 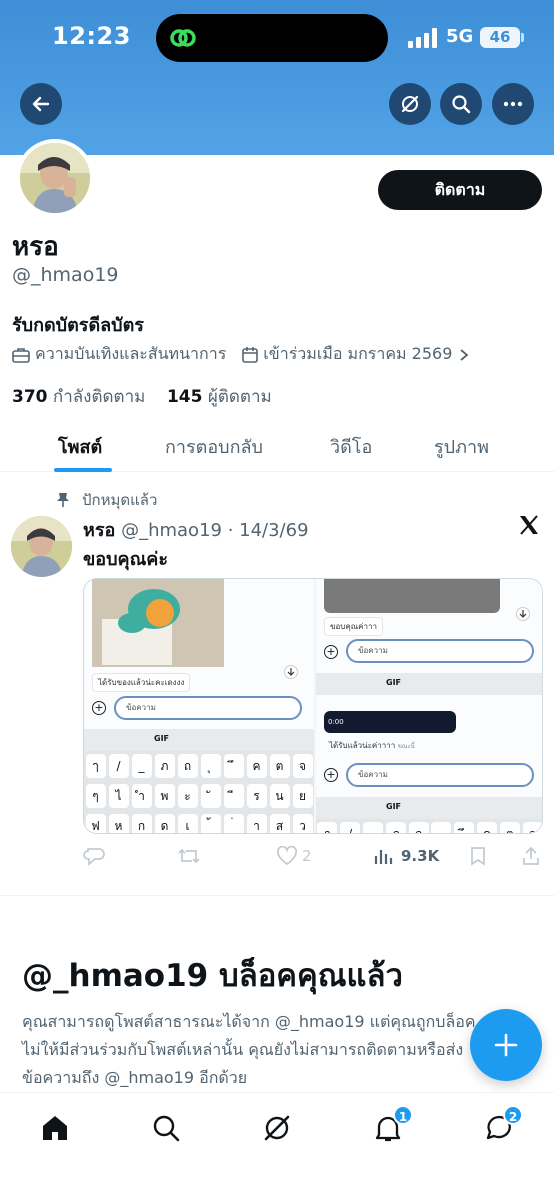 What do you see at coordinates (461, 446) in the screenshot?
I see `tab-photos: รูปภาพ` at bounding box center [461, 446].